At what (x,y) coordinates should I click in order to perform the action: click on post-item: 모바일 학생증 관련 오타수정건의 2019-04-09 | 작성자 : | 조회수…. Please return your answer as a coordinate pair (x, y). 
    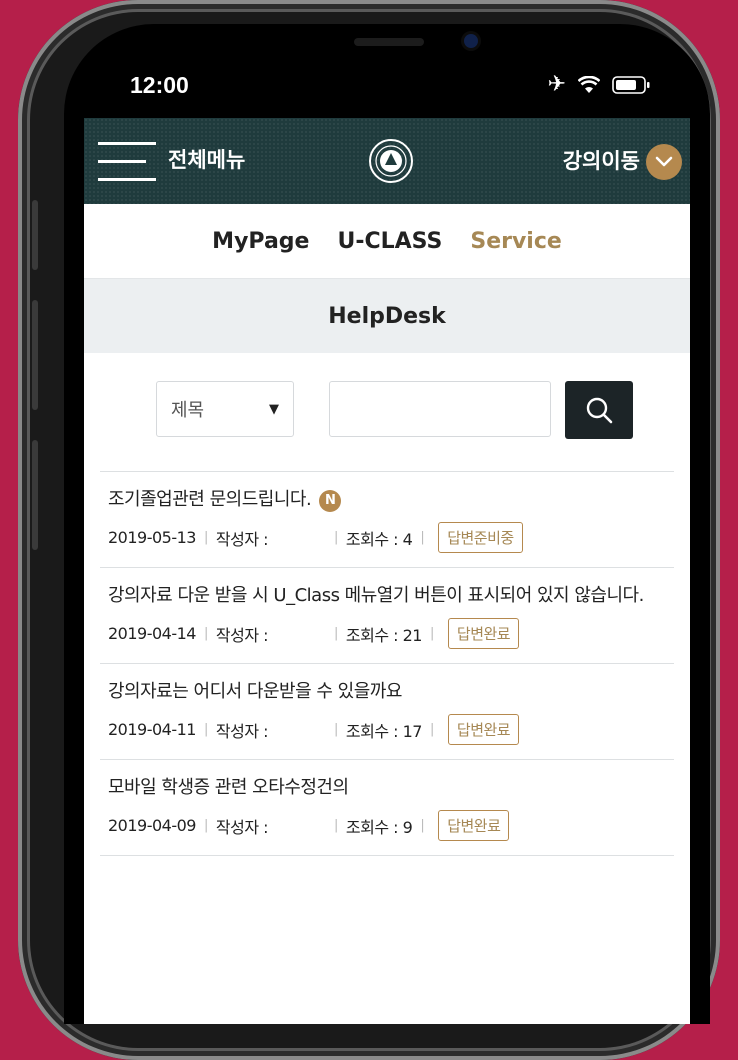
    Looking at the image, I should click on (387, 808).